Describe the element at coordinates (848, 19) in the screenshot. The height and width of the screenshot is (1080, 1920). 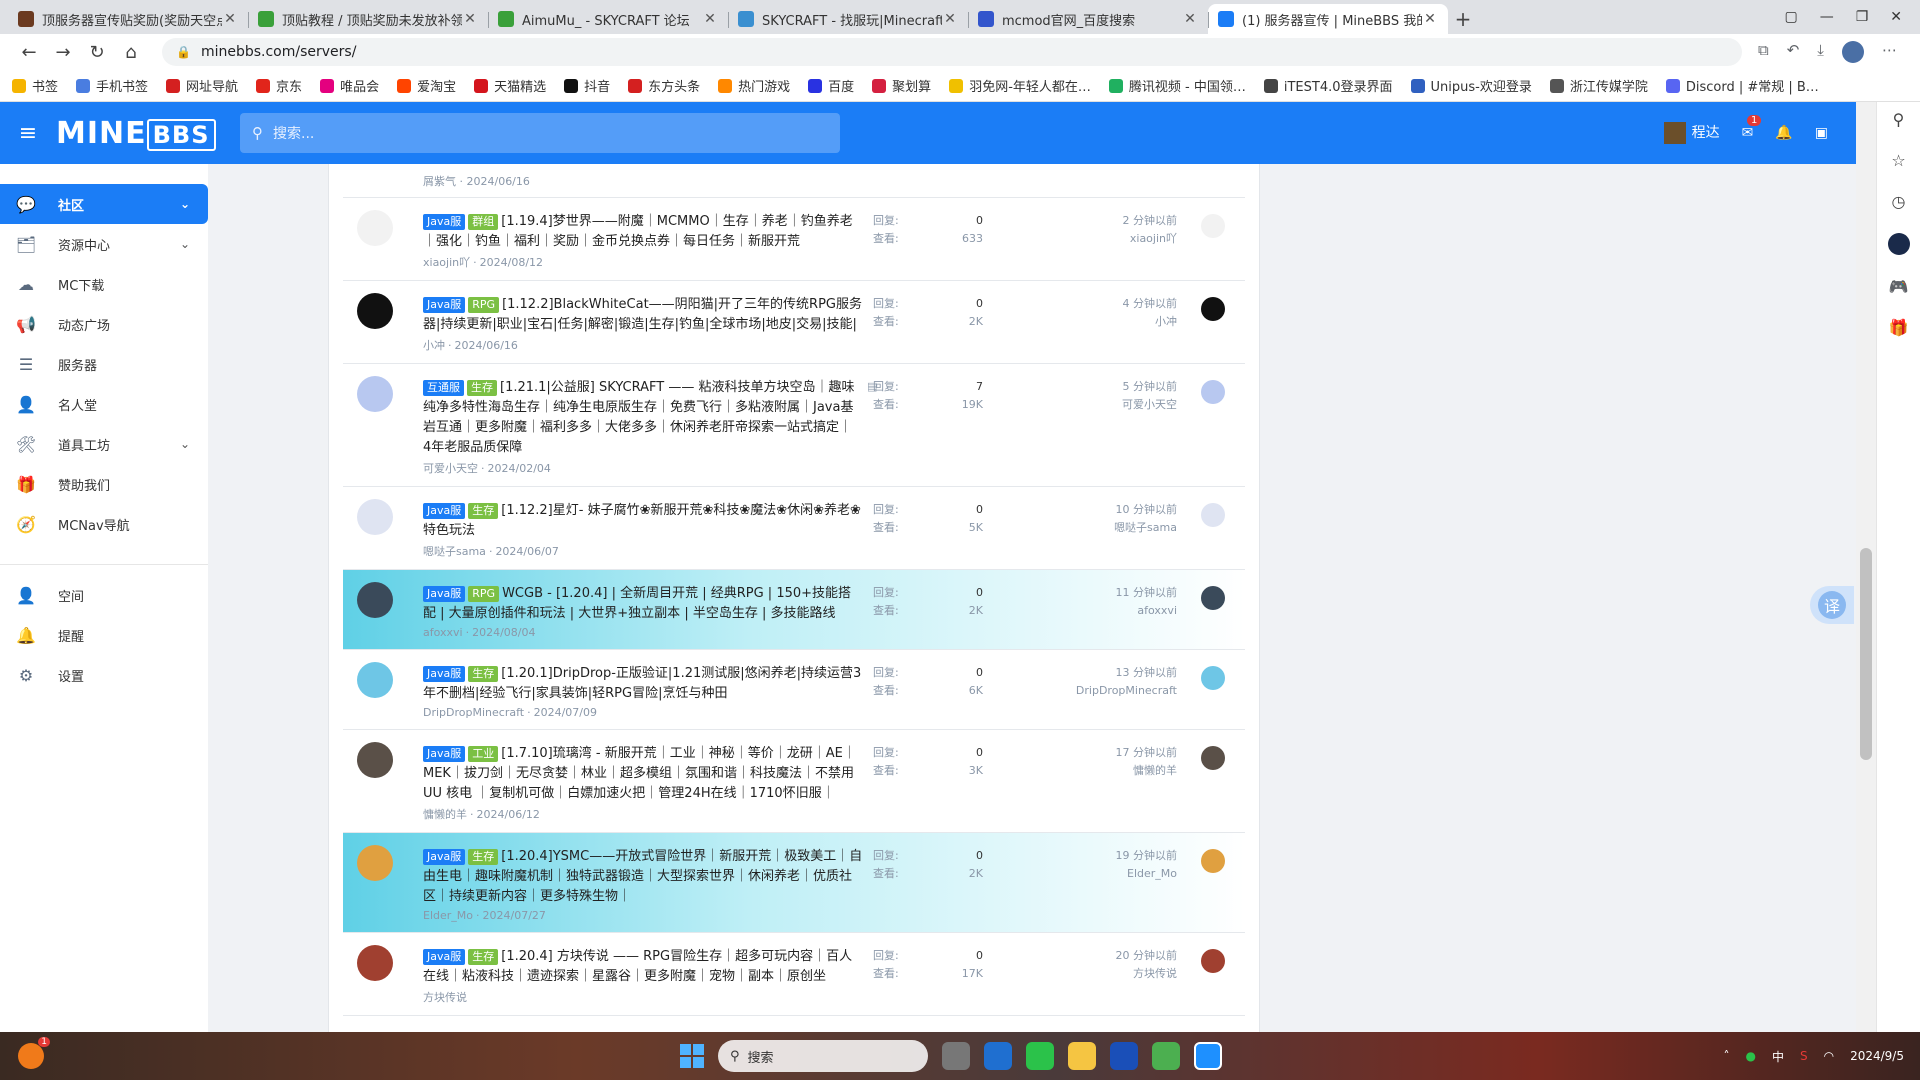
I see `browser-tab: SKYCRAFT - 找服玩|Minecraft服… ✕` at that location.